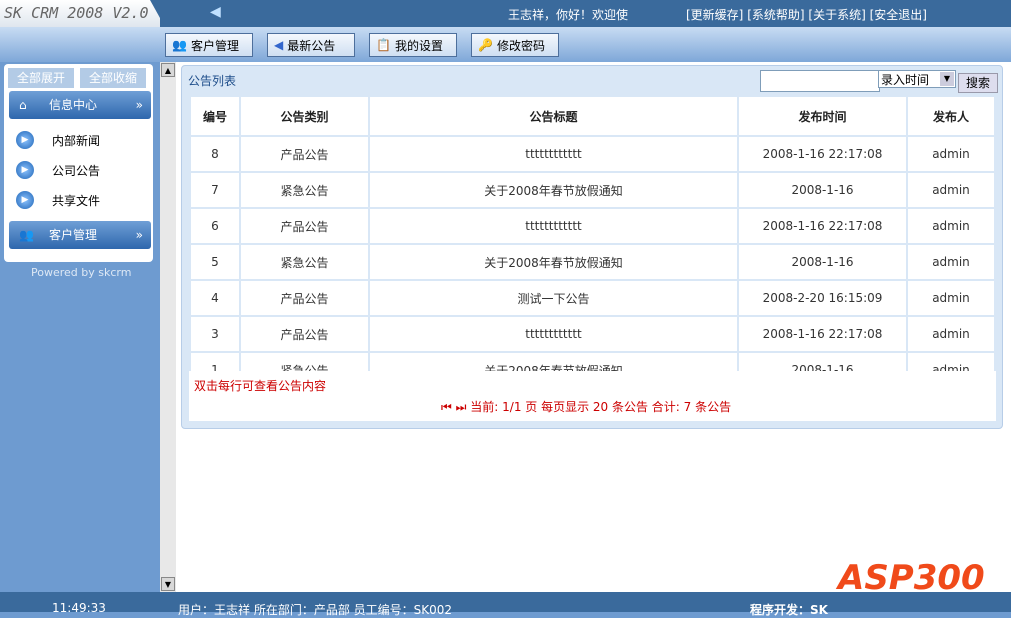  What do you see at coordinates (215, 226) in the screenshot?
I see `table-cell: 6` at bounding box center [215, 226].